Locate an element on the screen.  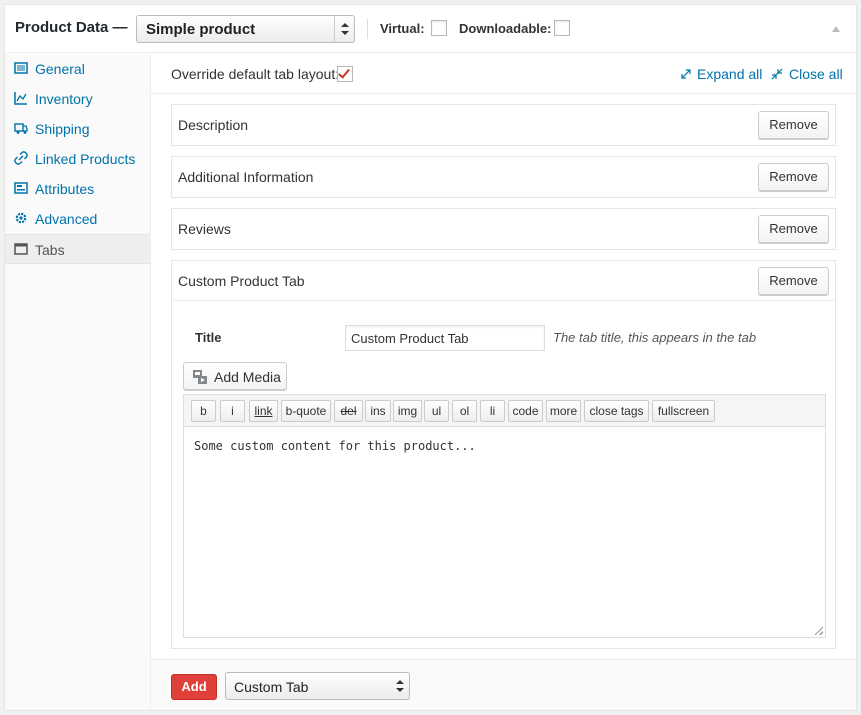
qt-bold-button: b is located at coordinates (203, 411).